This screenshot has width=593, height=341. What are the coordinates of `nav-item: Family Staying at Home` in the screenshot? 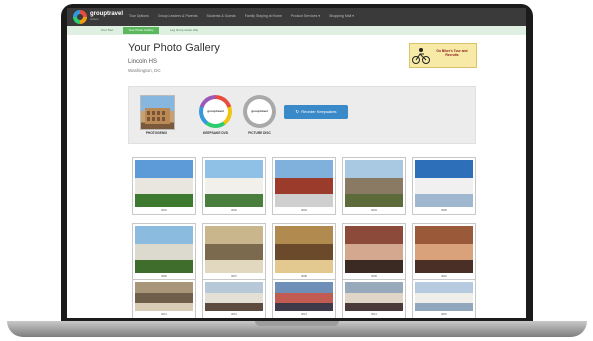 It's located at (263, 16).